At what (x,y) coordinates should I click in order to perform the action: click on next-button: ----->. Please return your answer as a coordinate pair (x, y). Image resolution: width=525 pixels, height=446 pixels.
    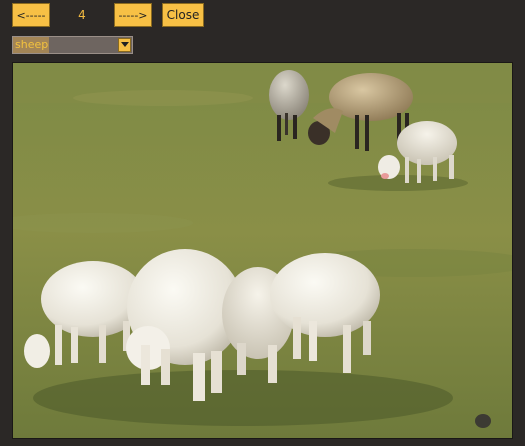
    Looking at the image, I should click on (133, 15).